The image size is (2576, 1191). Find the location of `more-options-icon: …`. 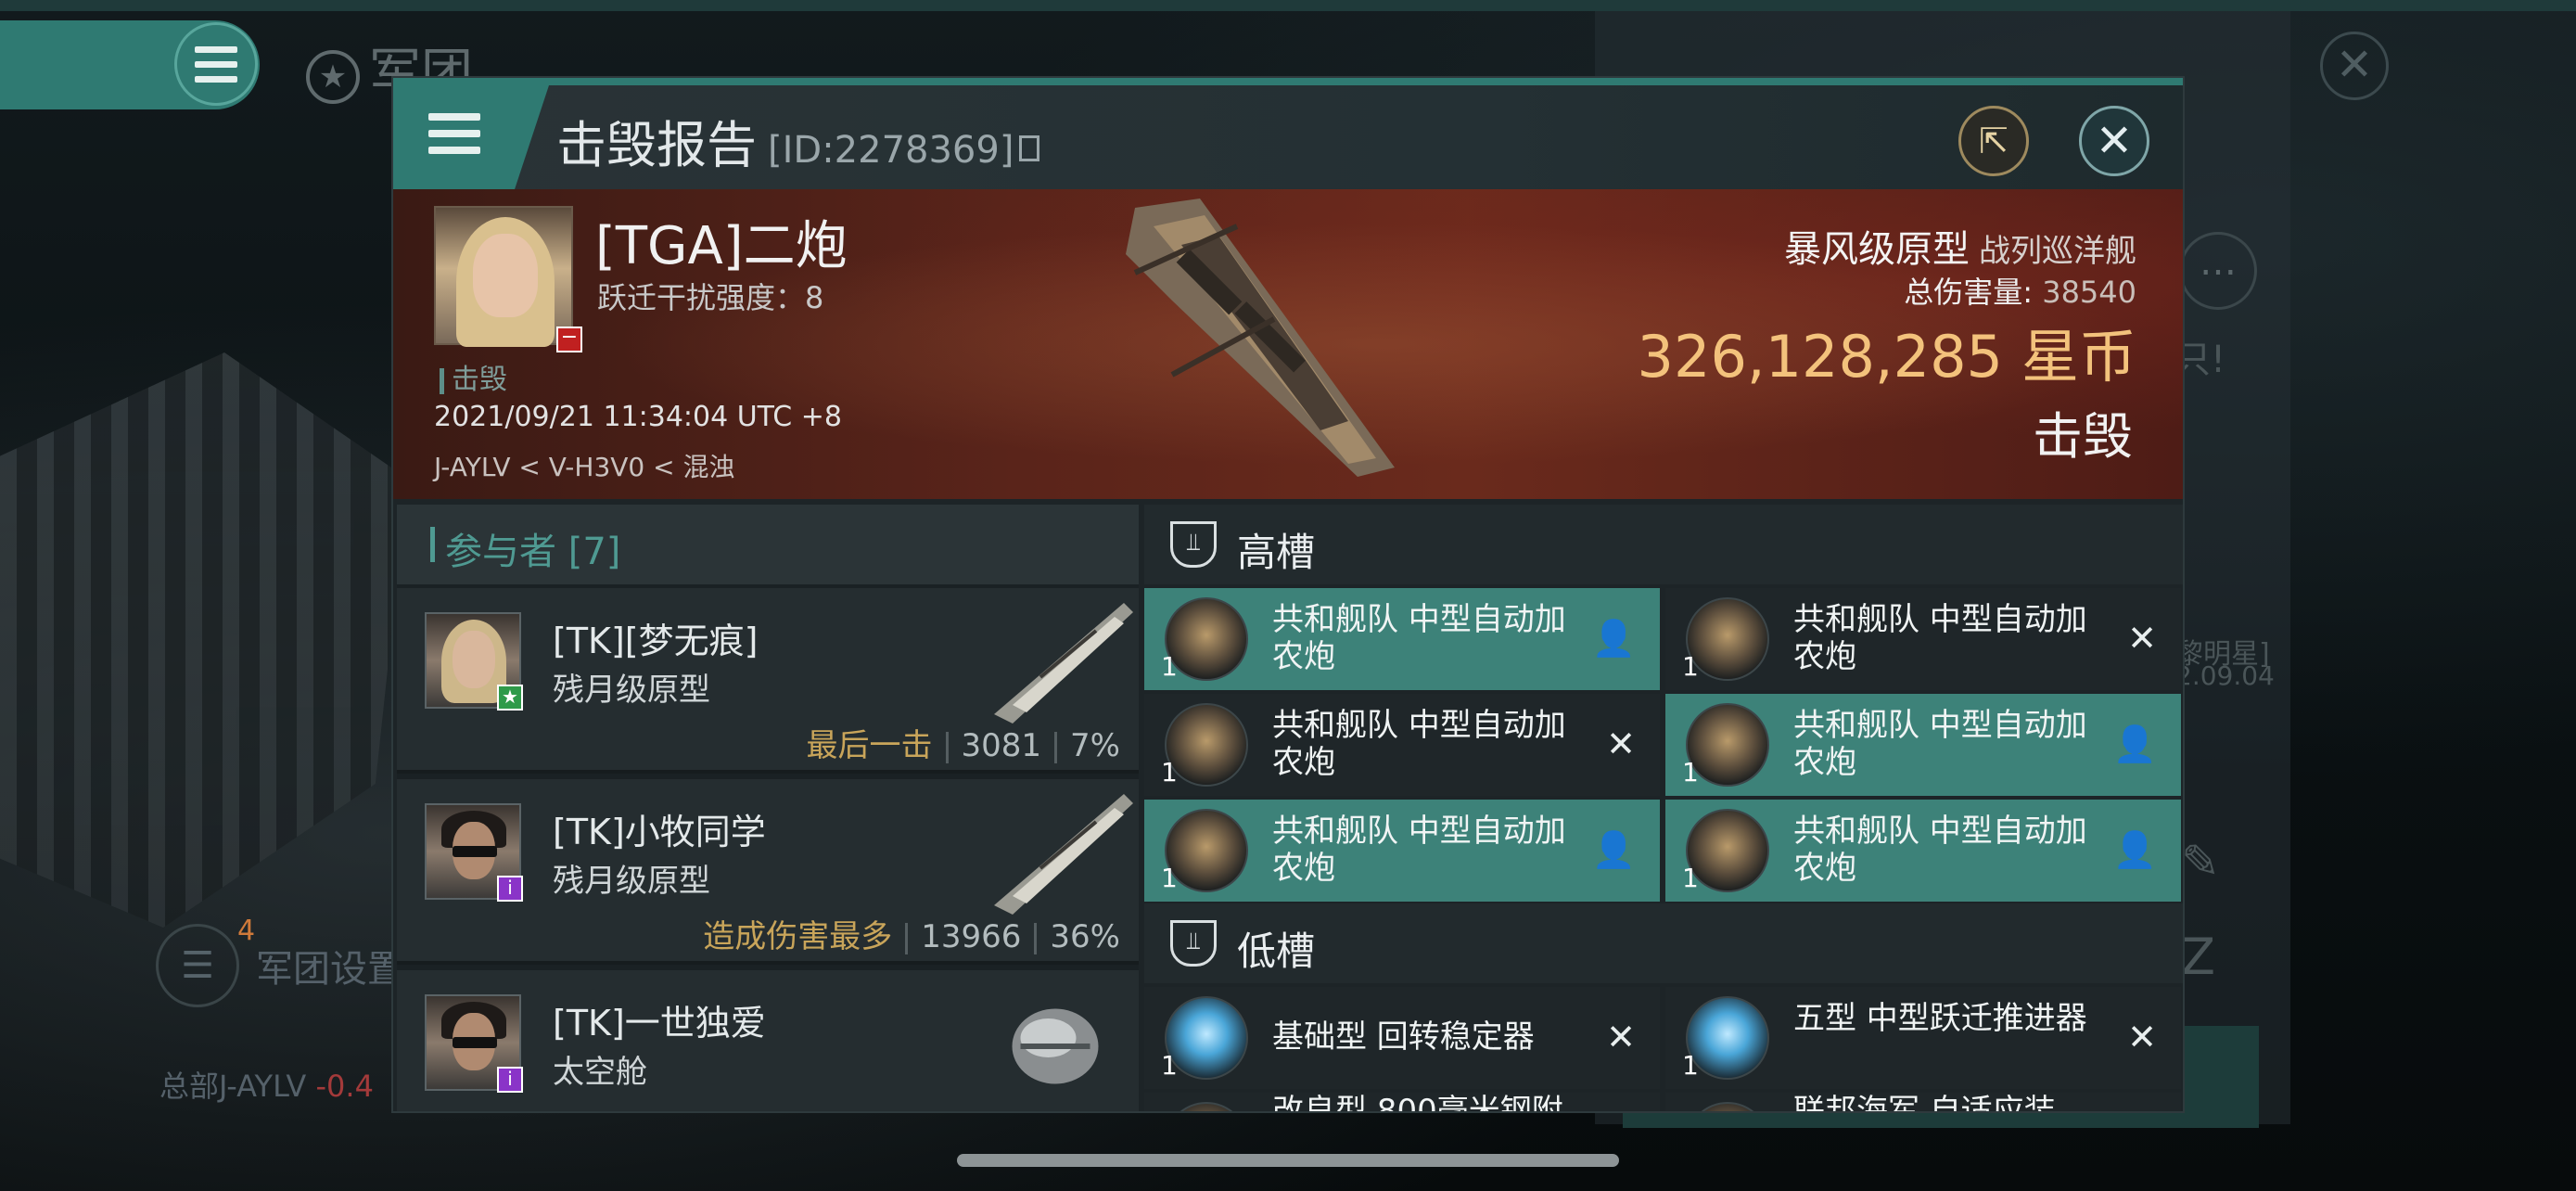

more-options-icon: … is located at coordinates (2218, 271).